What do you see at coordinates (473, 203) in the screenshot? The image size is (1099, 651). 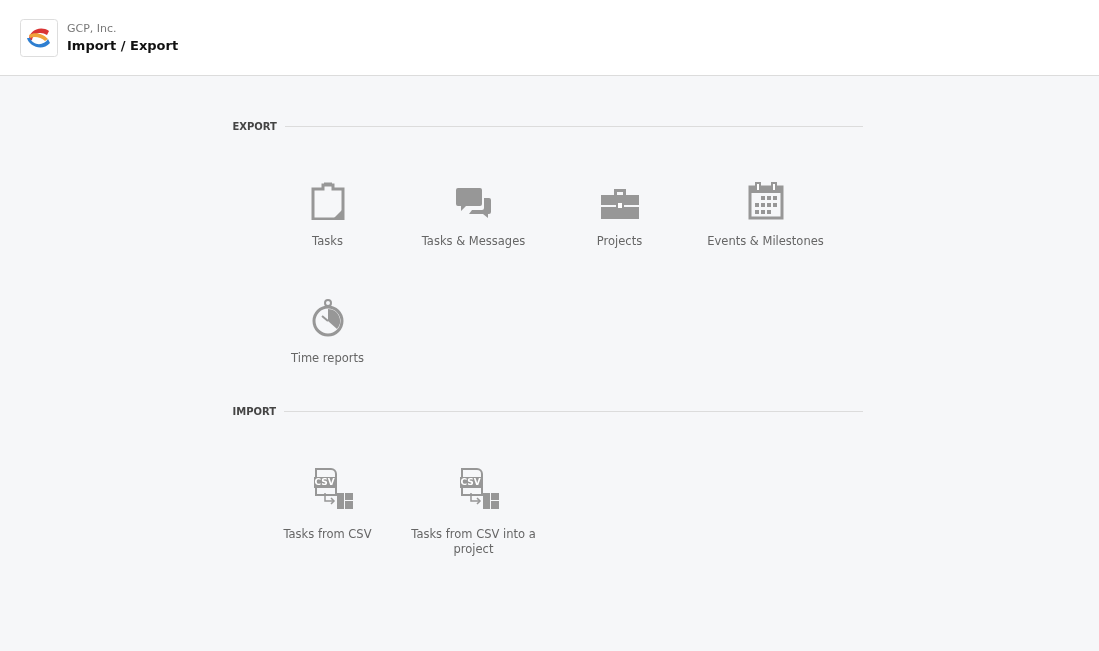 I see `speech-bubbles-icon` at bounding box center [473, 203].